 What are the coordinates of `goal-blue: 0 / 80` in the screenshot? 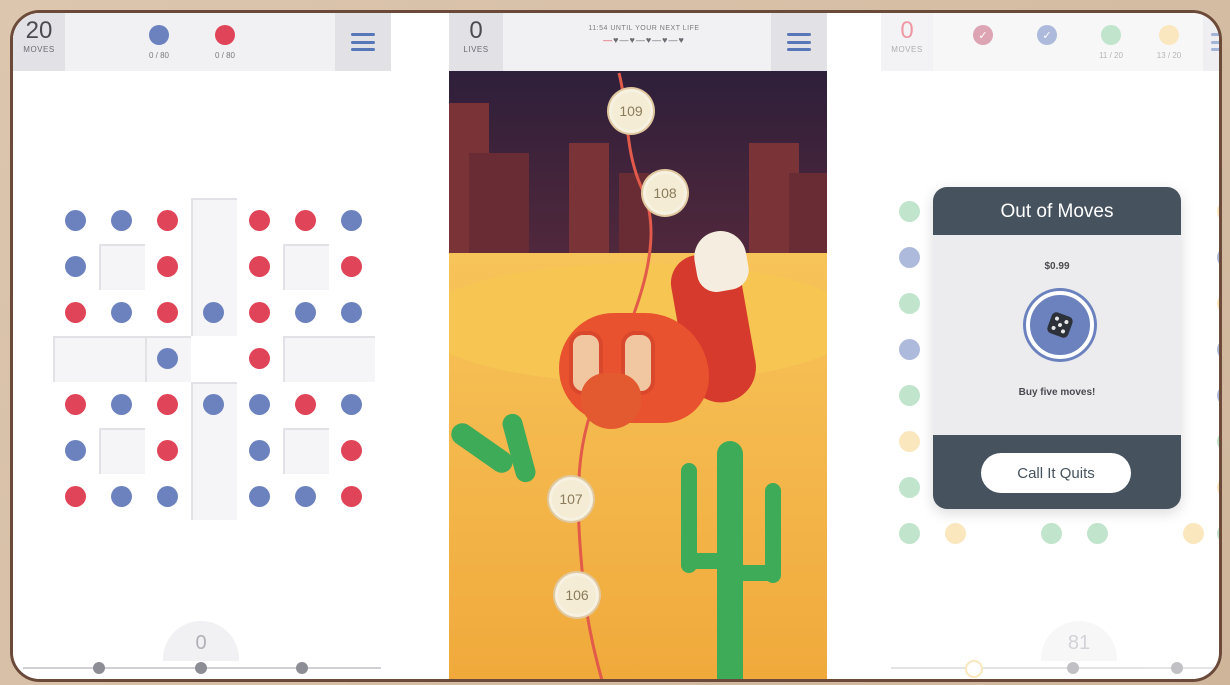 It's located at (159, 42).